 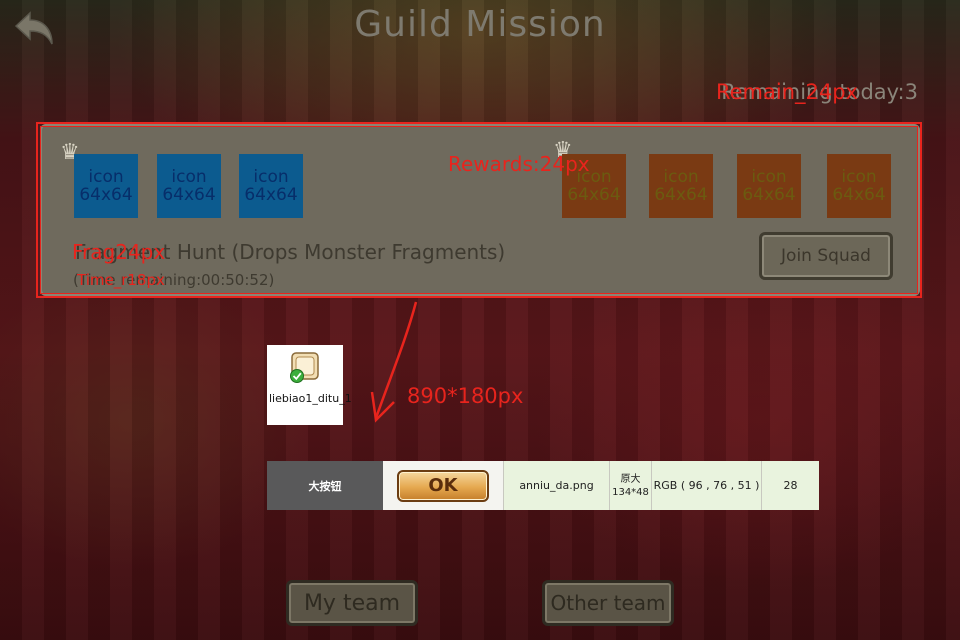 What do you see at coordinates (352, 603) in the screenshot?
I see `my-team-button: My team` at bounding box center [352, 603].